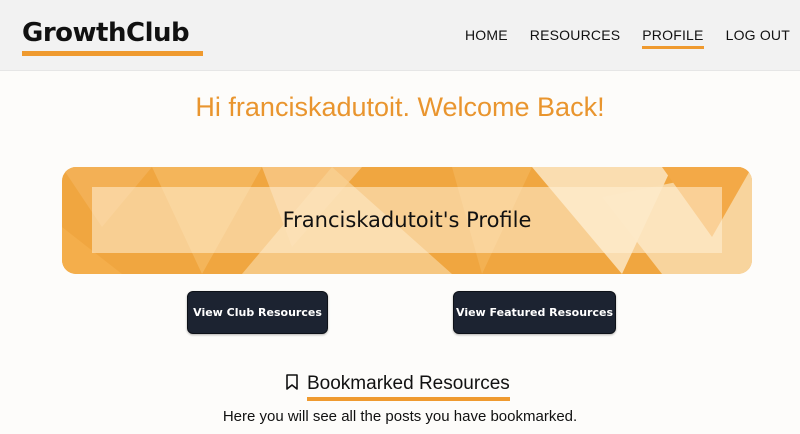  What do you see at coordinates (627, 38) in the screenshot?
I see `main-nav: HOME RESOURCES PROFILE LOG OUT` at bounding box center [627, 38].